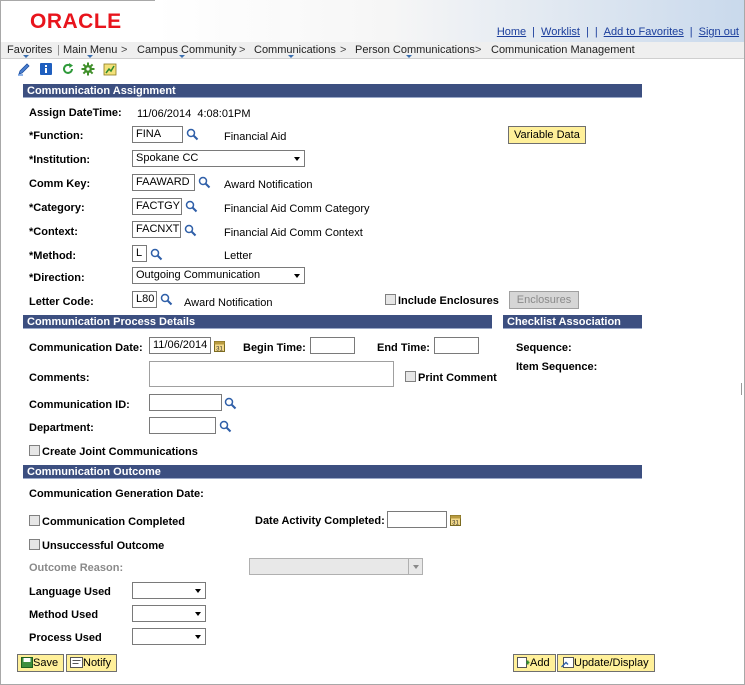 The width and height of the screenshot is (745, 685). What do you see at coordinates (611, 663) in the screenshot?
I see `update-display-label: Update/Display` at bounding box center [611, 663].